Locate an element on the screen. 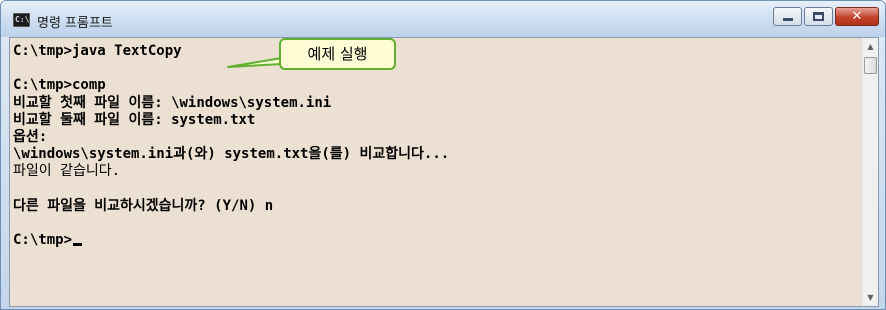  text-cursor is located at coordinates (78, 245).